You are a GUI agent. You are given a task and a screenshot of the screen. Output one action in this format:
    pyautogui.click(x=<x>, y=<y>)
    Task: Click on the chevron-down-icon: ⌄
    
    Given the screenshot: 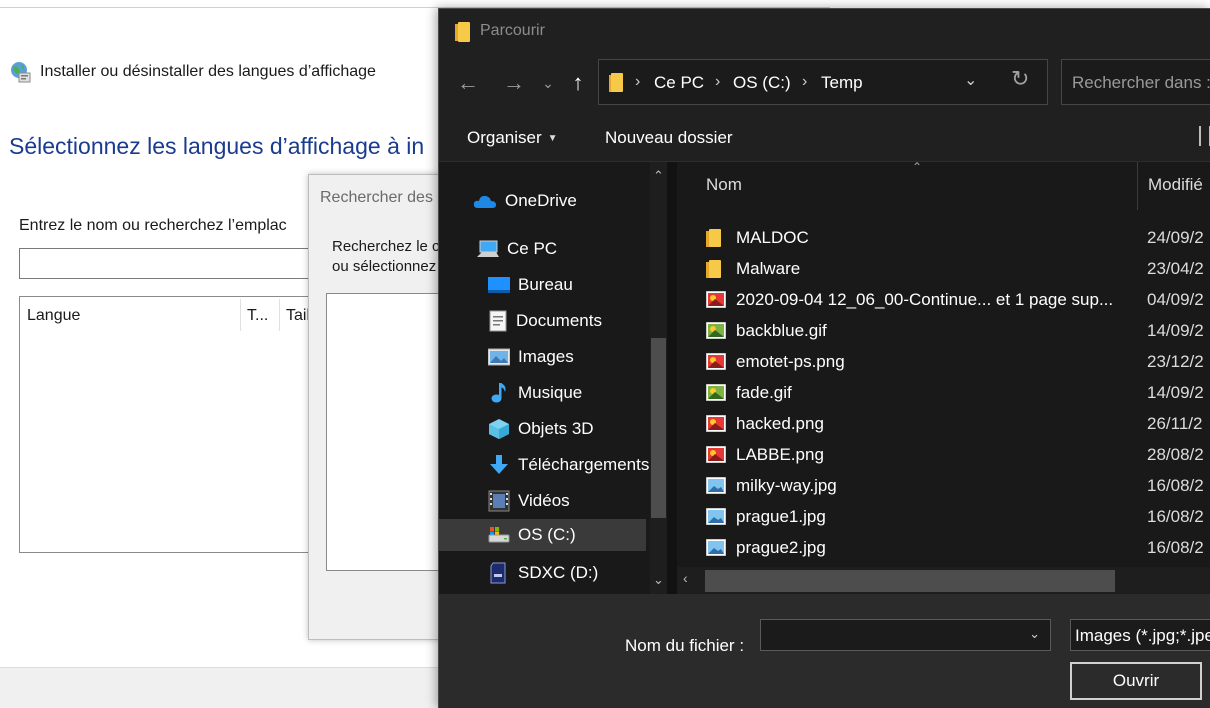 What is the action you would take?
    pyautogui.click(x=1034, y=634)
    